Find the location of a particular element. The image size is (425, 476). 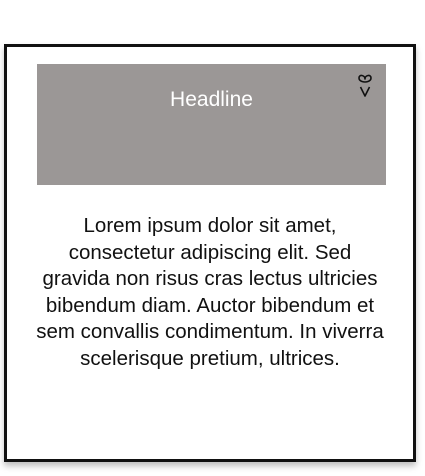

card-headline: Headline is located at coordinates (211, 99).